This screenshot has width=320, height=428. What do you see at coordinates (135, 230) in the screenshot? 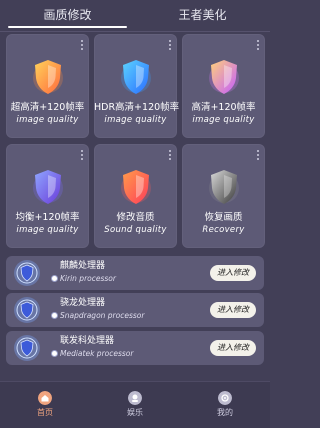
I see `card-subtitle: Sound quality` at bounding box center [135, 230].